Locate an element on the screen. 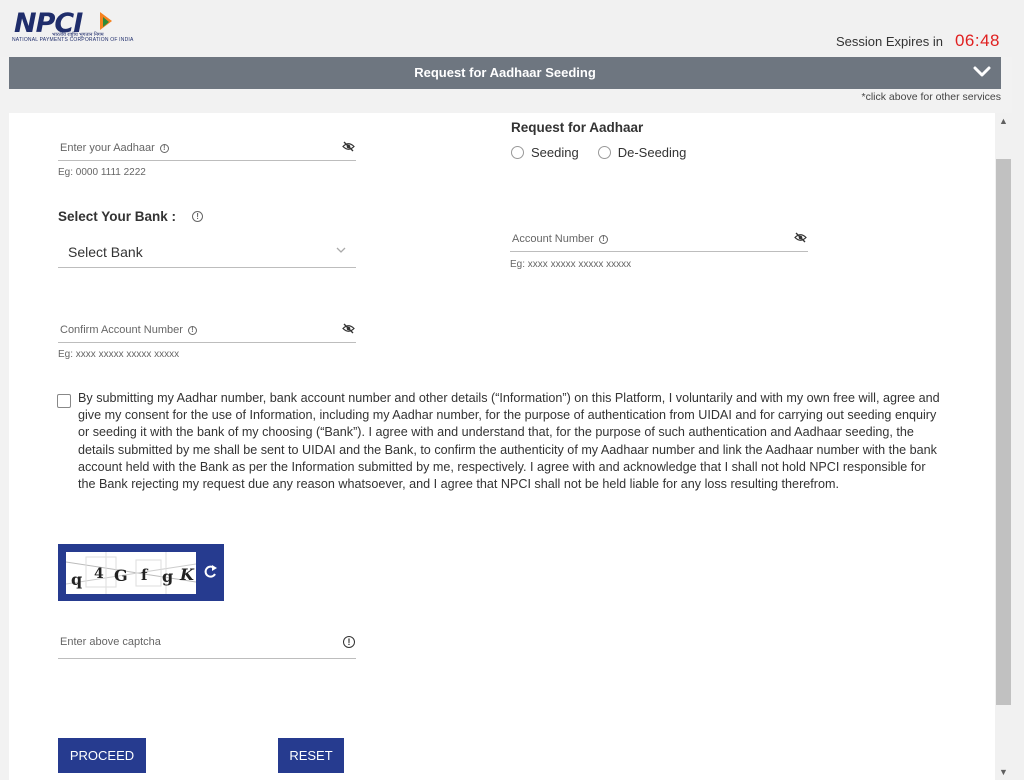 This screenshot has height=780, width=1024. captcha-char: q is located at coordinates (77, 579).